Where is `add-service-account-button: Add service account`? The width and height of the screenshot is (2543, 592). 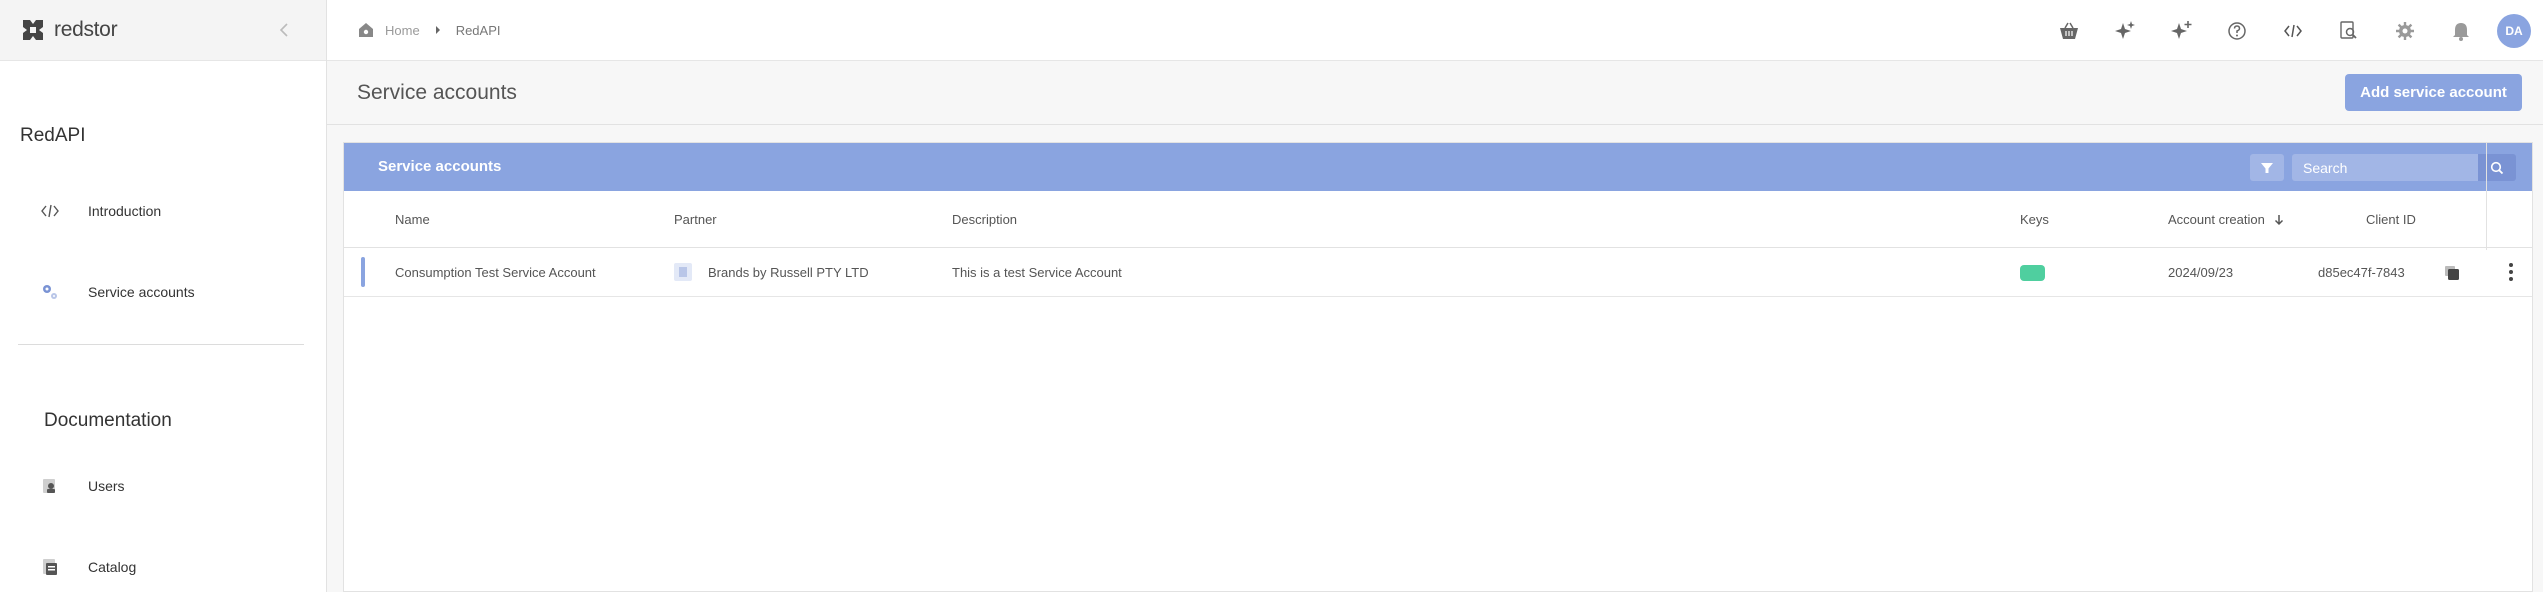
add-service-account-button: Add service account is located at coordinates (2433, 92).